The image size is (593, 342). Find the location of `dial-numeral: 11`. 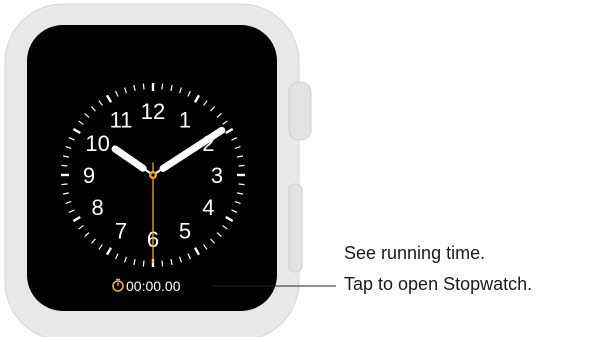

dial-numeral: 11 is located at coordinates (121, 120).